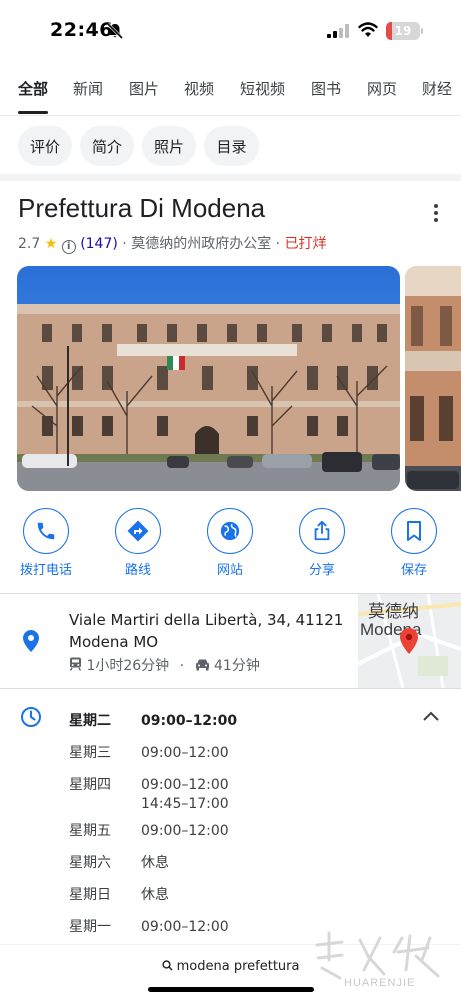 The image size is (461, 1000). I want to click on directions-circle, so click(138, 531).